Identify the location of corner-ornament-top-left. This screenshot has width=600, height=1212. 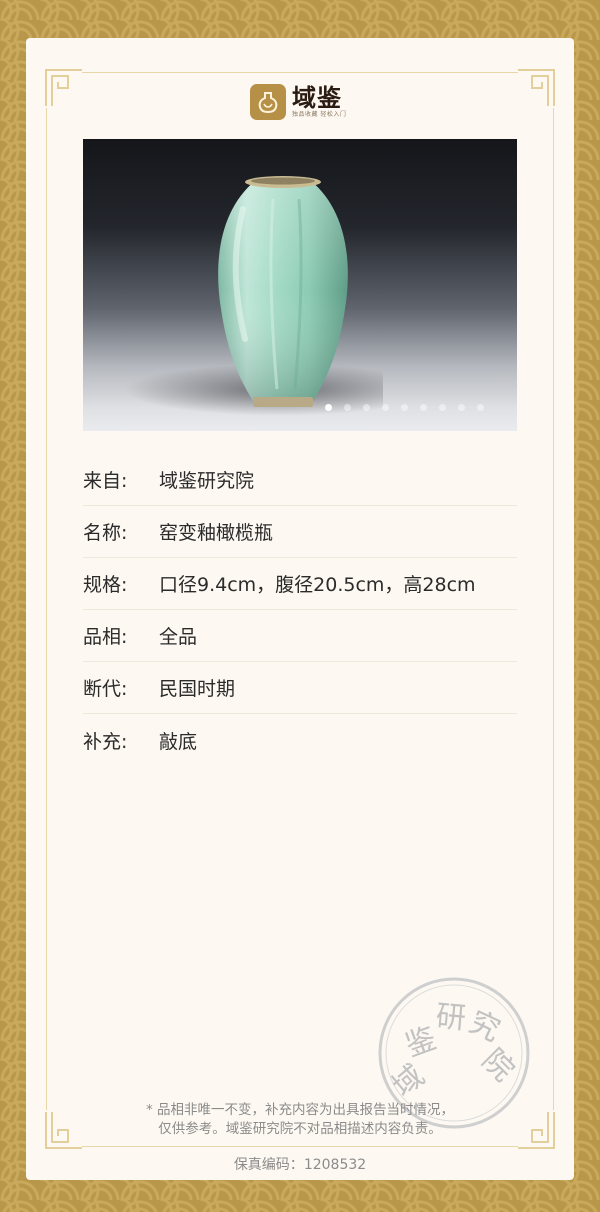
(64, 88).